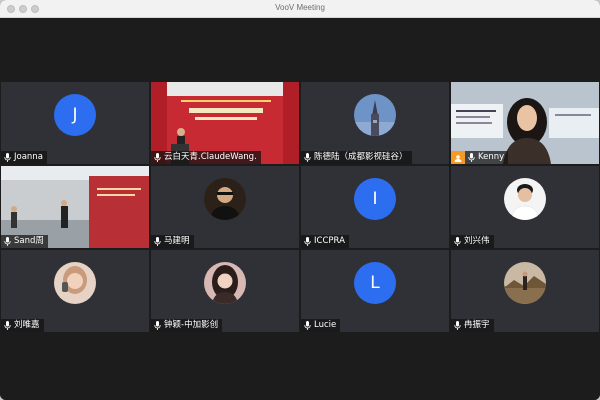 The image size is (600, 400). Describe the element at coordinates (472, 325) in the screenshot. I see `name-label: 冉振宇` at that location.